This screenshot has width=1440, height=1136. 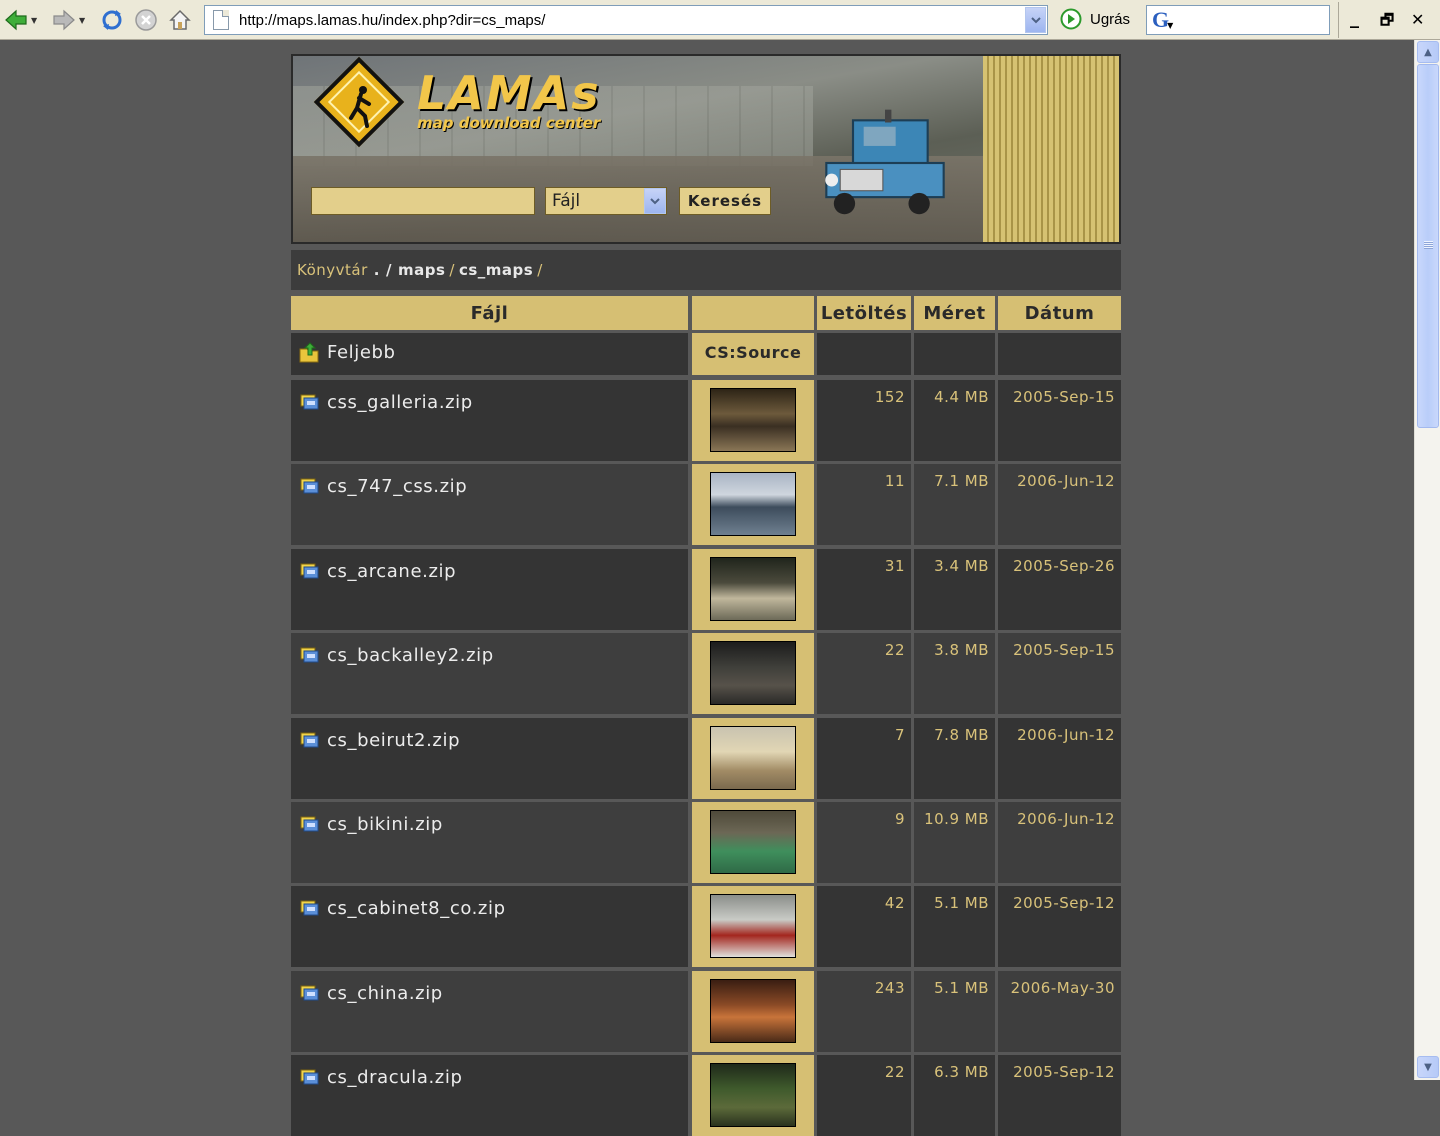 I want to click on header-file: Fájl, so click(x=489, y=313).